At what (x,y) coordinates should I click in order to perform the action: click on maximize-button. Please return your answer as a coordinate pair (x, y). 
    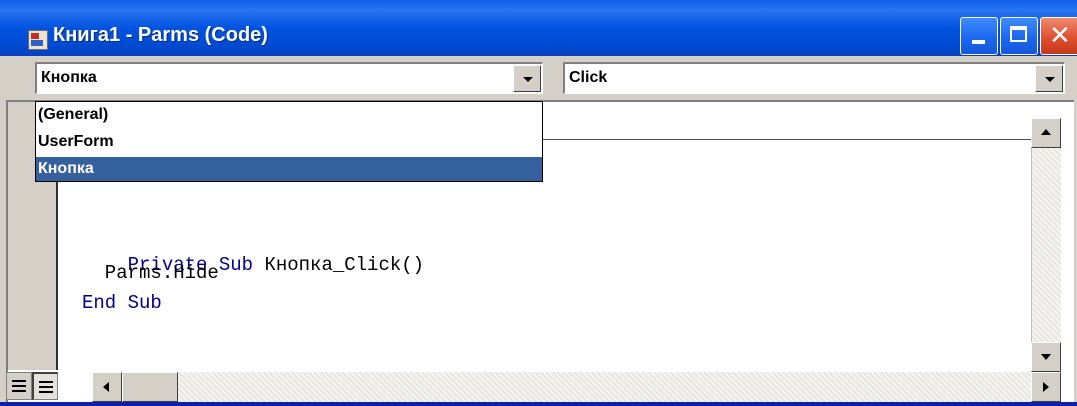
    Looking at the image, I should click on (1019, 36).